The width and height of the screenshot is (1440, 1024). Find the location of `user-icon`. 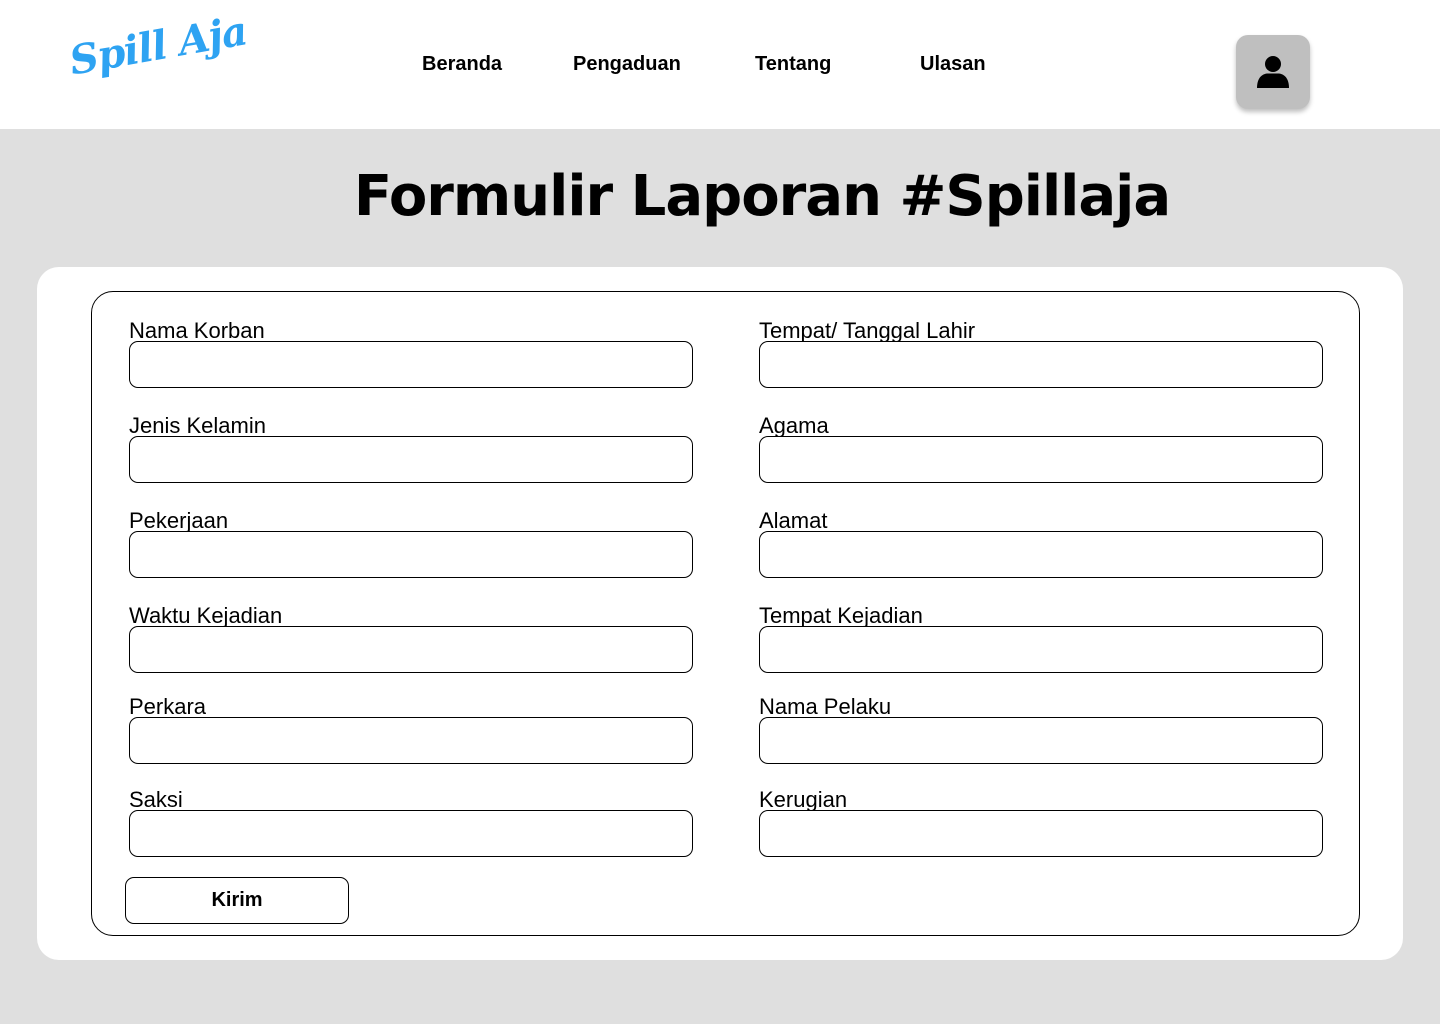

user-icon is located at coordinates (1273, 72).